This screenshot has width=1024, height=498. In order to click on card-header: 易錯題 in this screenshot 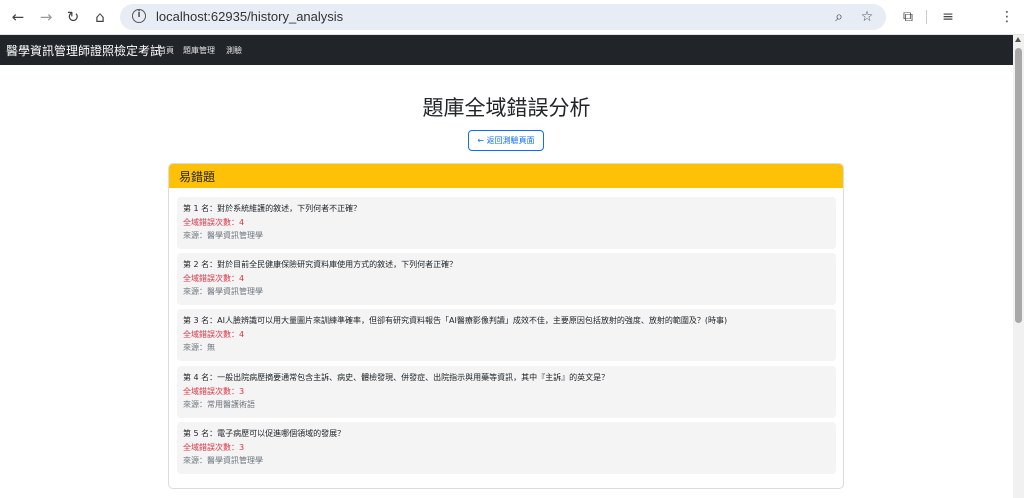, I will do `click(506, 176)`.